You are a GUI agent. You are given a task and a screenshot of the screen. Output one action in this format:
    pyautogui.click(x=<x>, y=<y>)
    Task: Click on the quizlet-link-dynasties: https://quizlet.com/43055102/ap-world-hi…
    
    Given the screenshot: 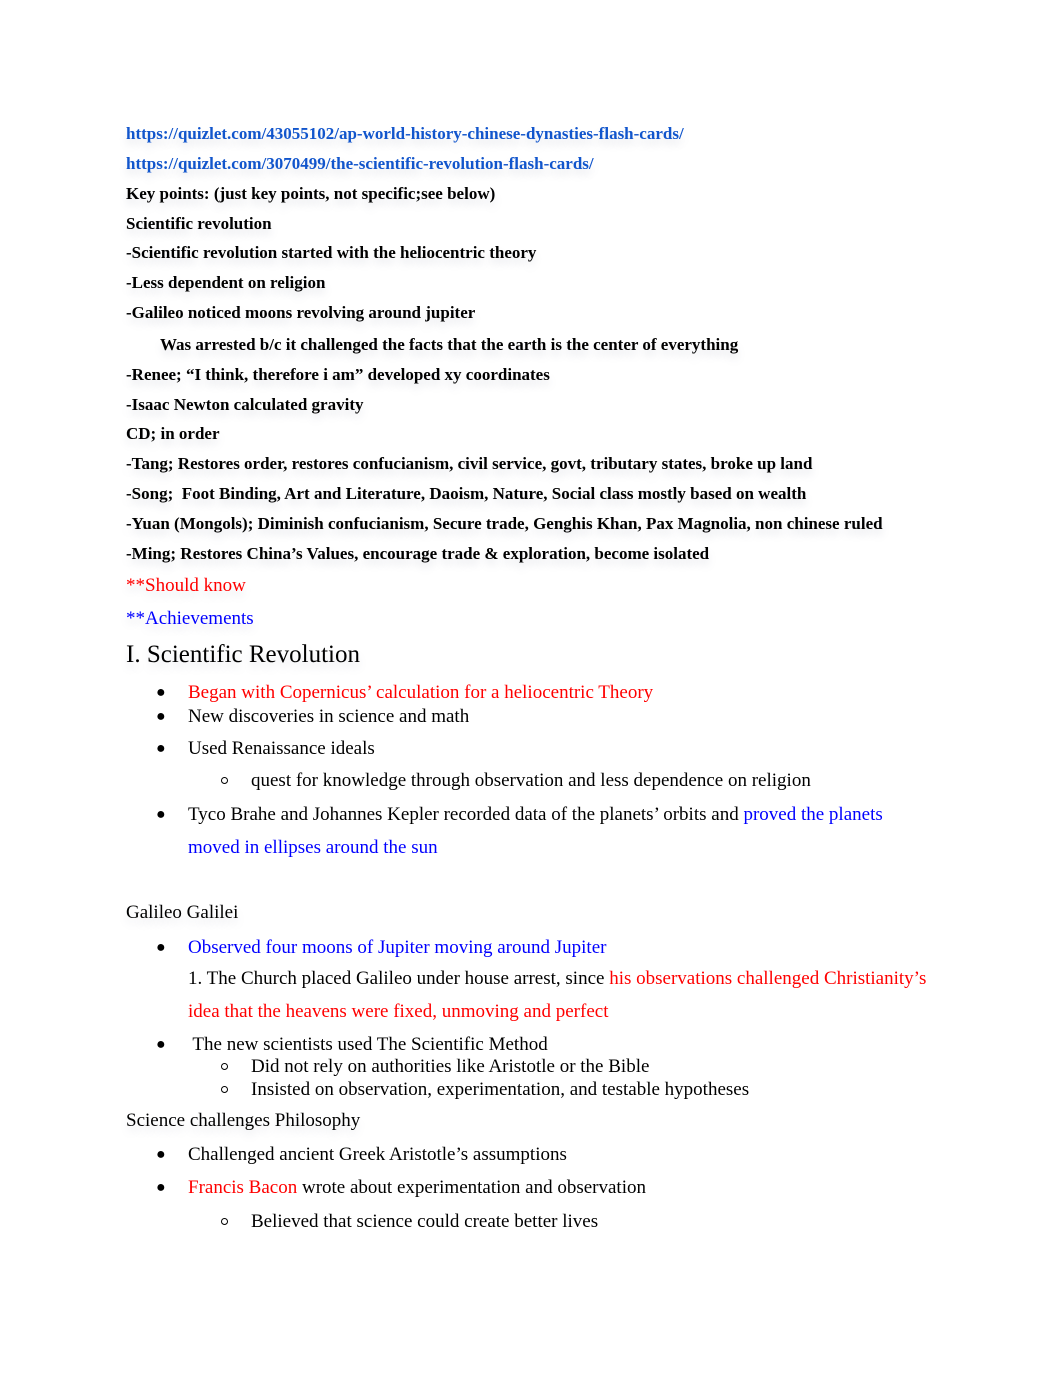 What is the action you would take?
    pyautogui.click(x=405, y=133)
    